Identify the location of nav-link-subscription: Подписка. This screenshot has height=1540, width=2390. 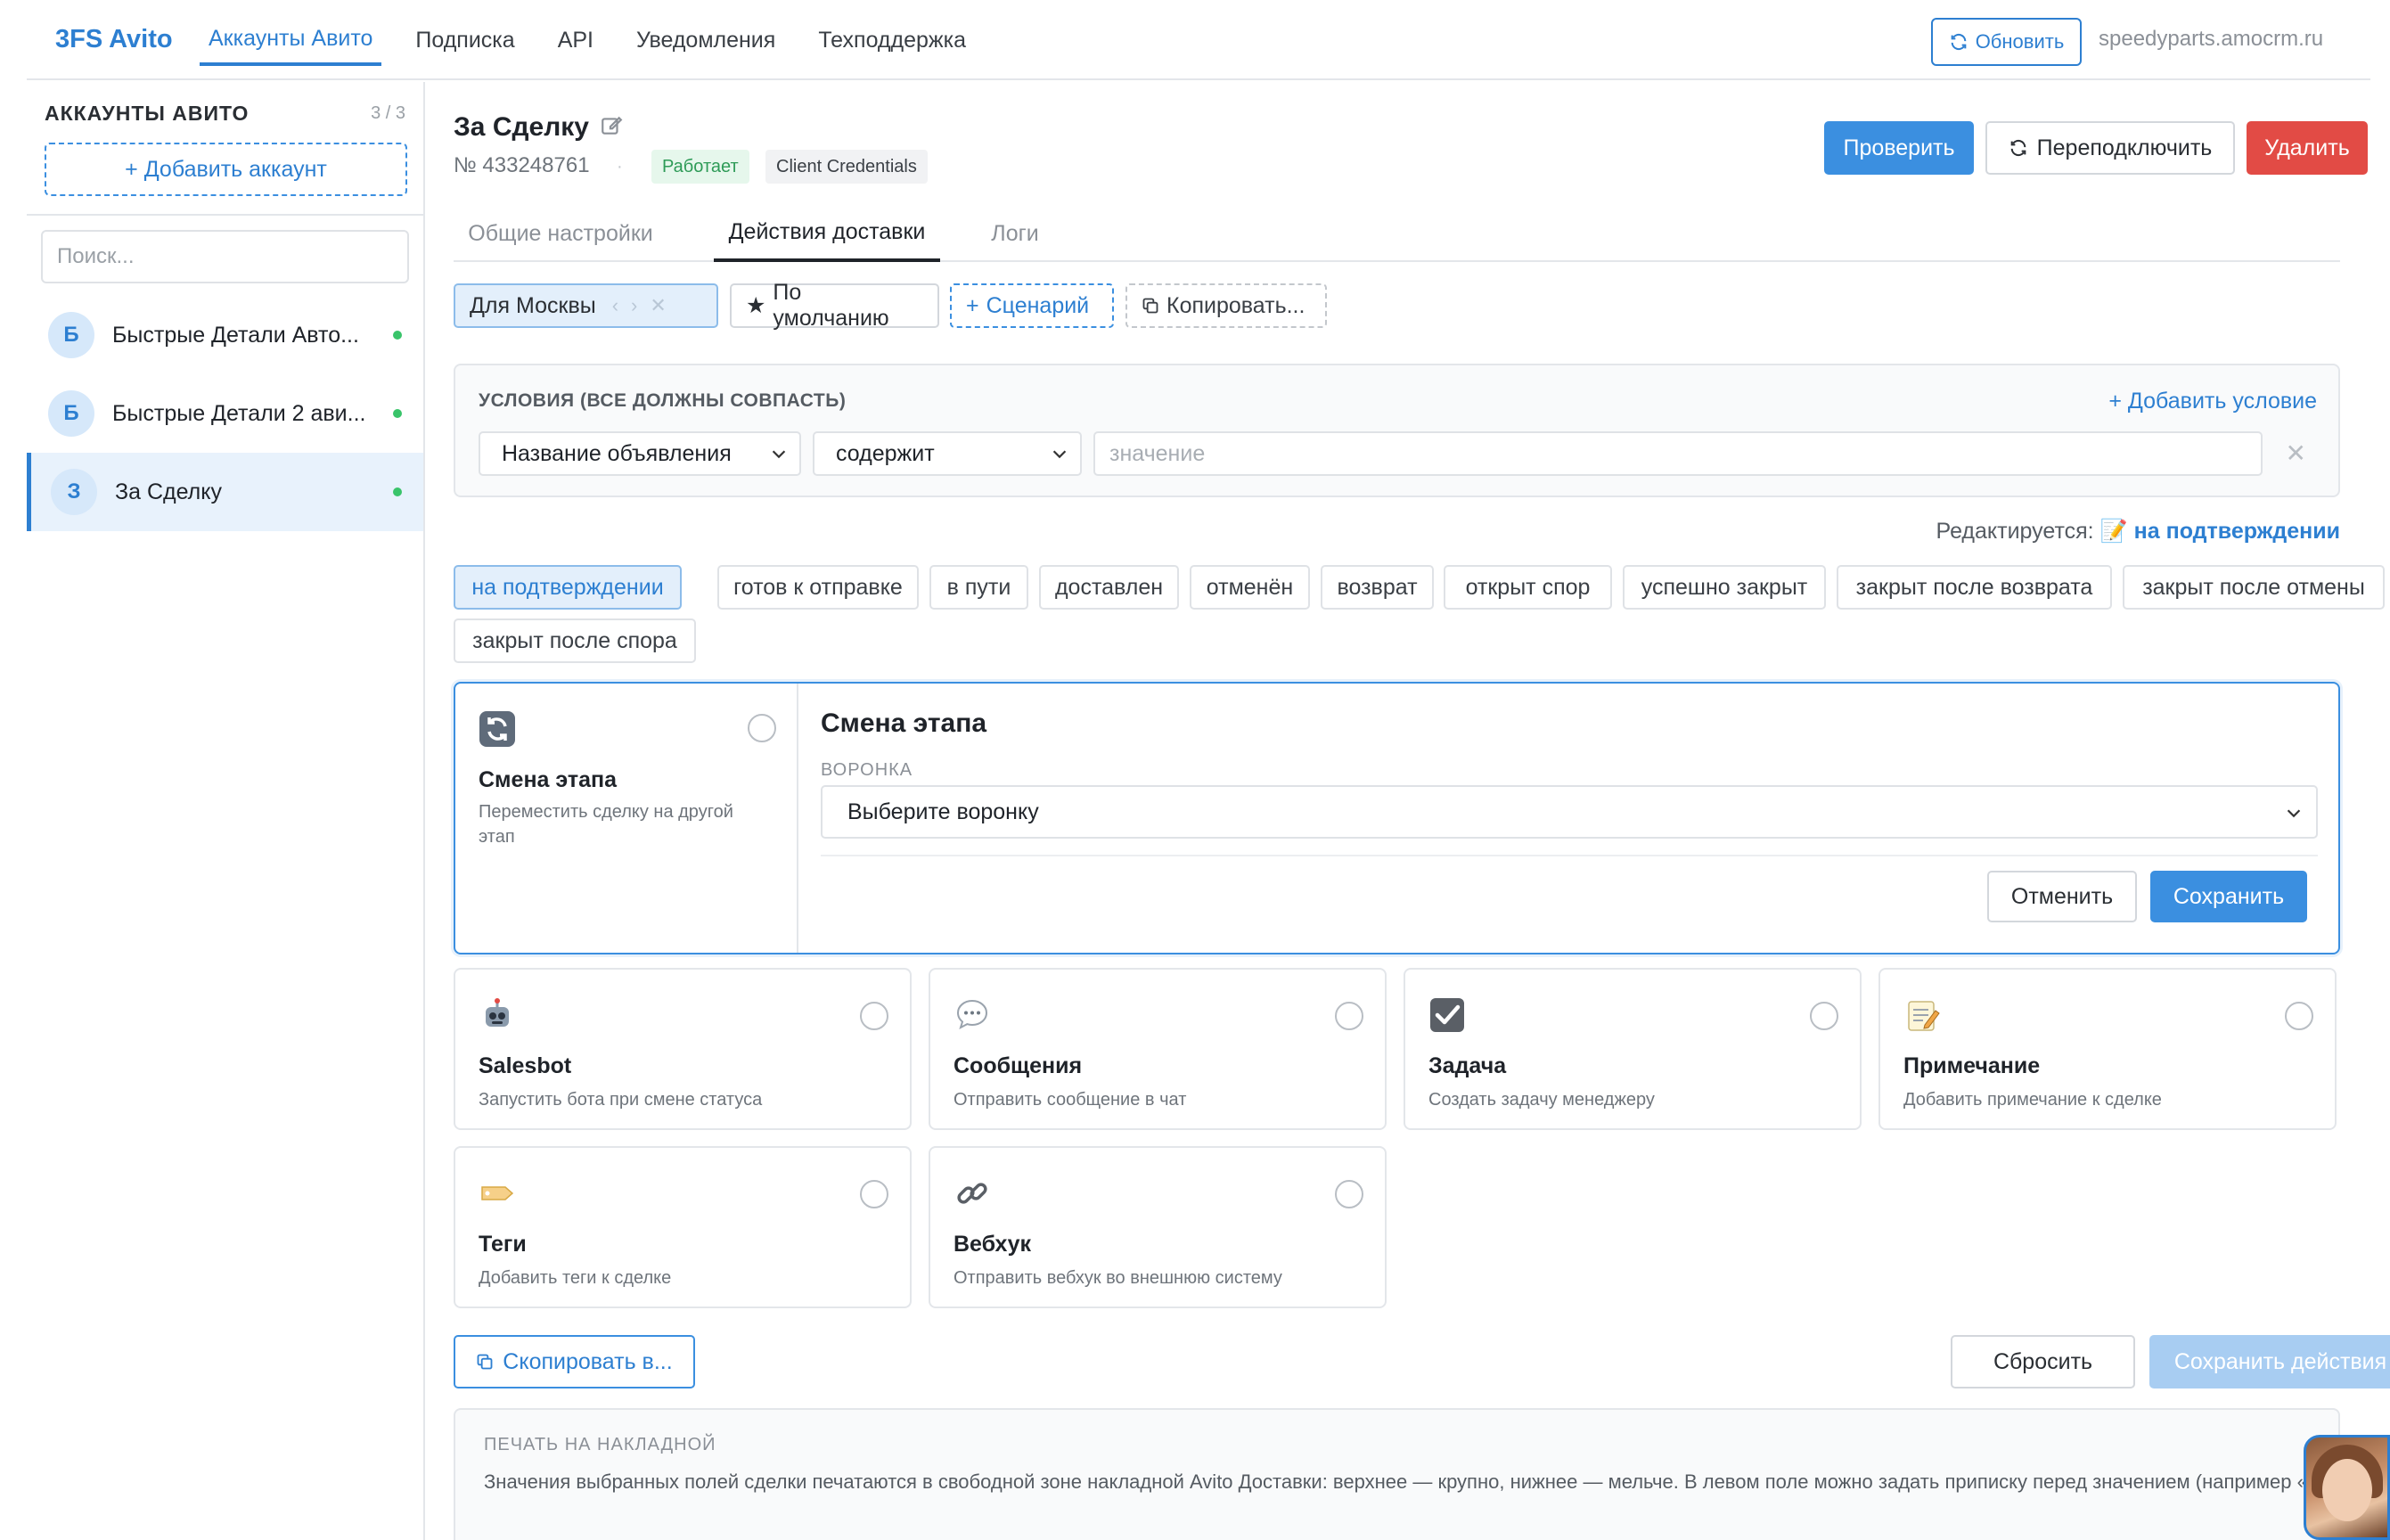
(464, 33).